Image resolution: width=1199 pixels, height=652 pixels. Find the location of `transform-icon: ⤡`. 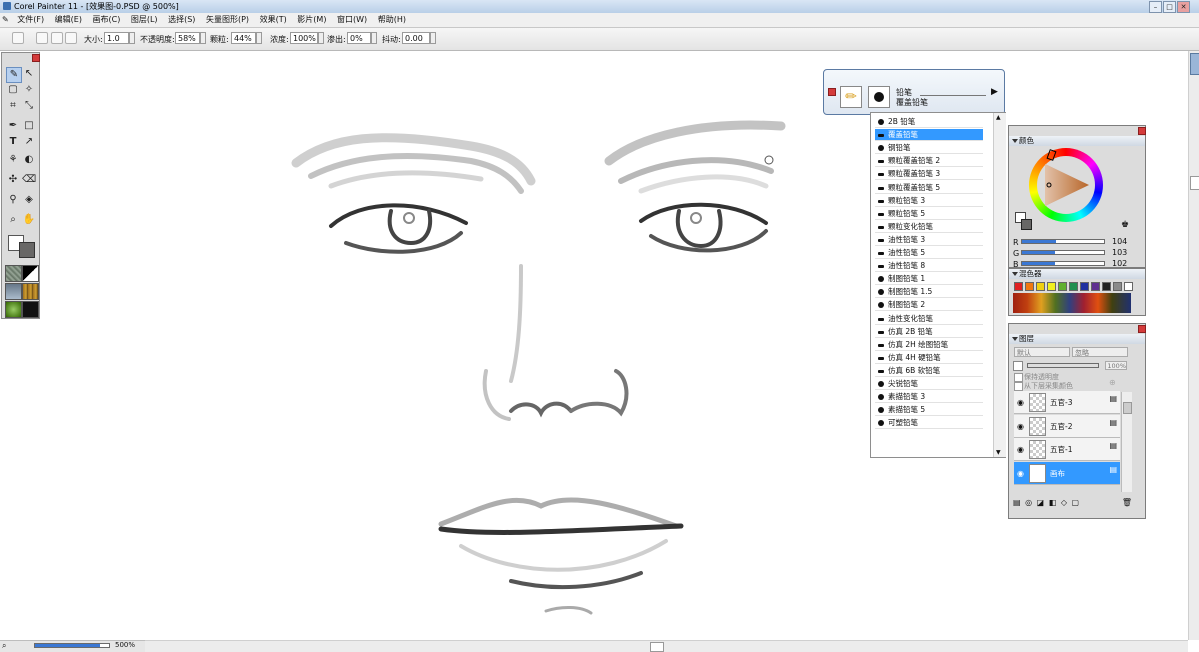

transform-icon: ⤡ is located at coordinates (29, 106).